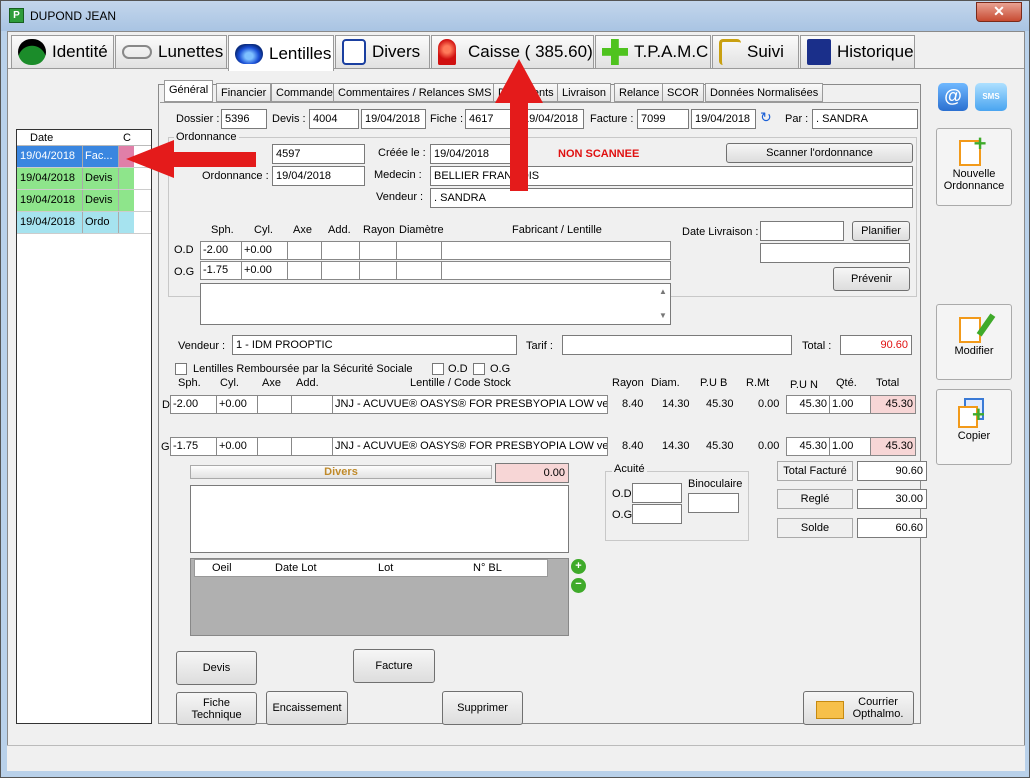 This screenshot has width=1030, height=778. I want to click on od-checkbox, so click(438, 369).